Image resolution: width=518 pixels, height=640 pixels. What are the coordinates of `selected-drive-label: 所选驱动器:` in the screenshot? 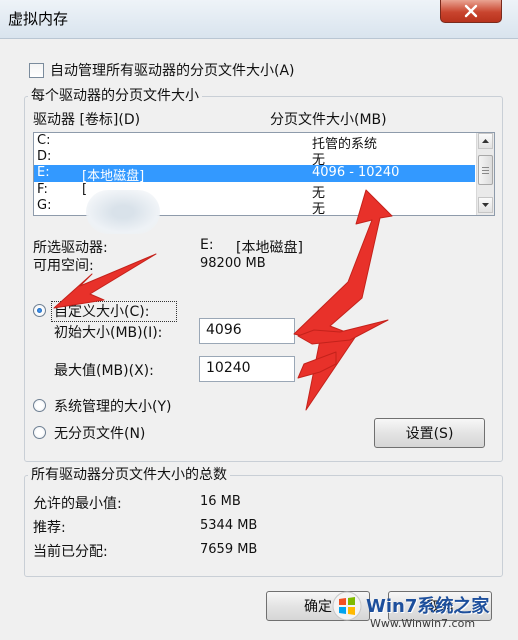 It's located at (70, 248).